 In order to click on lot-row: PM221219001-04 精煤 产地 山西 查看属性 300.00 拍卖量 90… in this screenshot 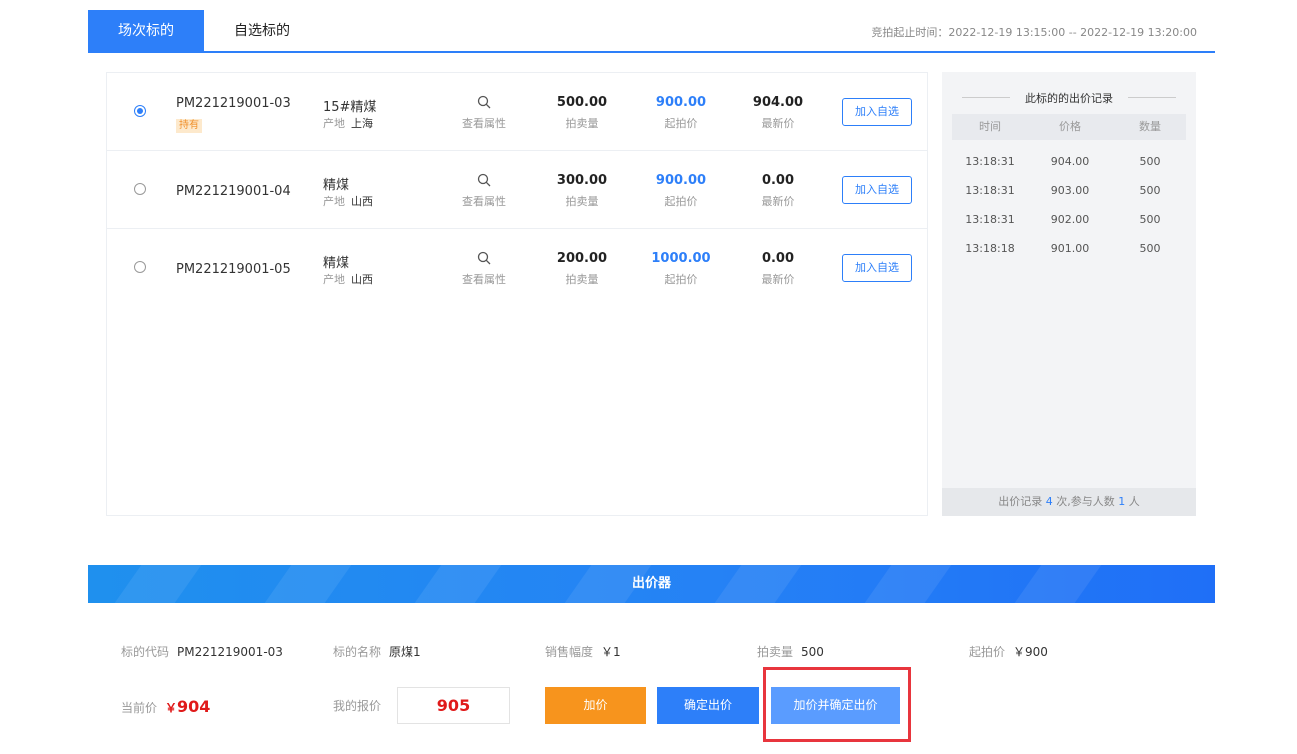, I will do `click(517, 190)`.